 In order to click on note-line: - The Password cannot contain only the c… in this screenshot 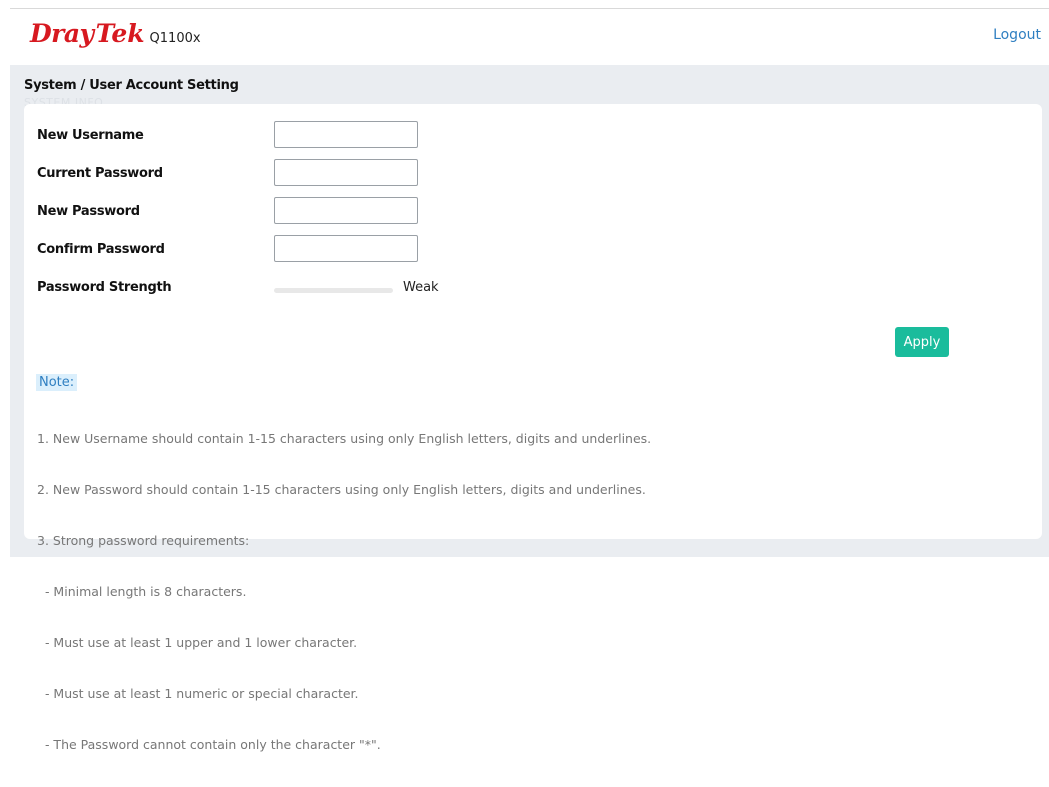, I will do `click(209, 744)`.